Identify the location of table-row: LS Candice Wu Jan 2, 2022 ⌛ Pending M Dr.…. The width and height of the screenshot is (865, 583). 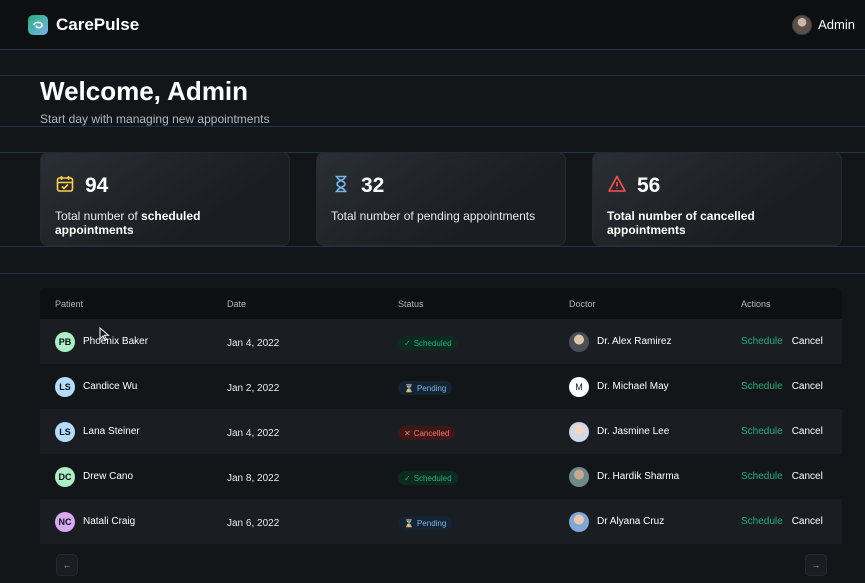
(441, 386).